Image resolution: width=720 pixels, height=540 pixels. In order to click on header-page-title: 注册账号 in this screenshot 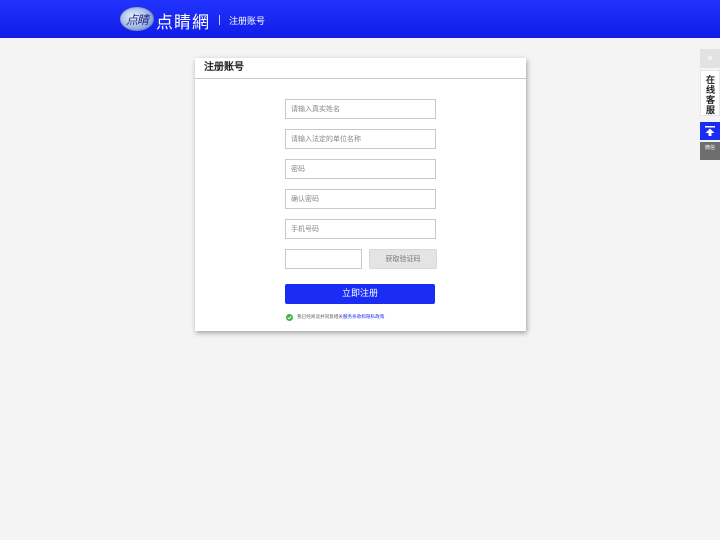, I will do `click(247, 22)`.